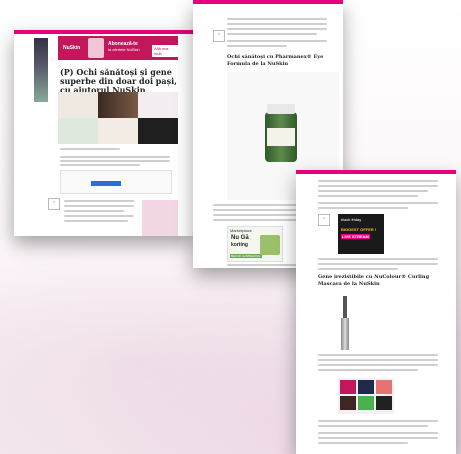 The image size is (461, 454). Describe the element at coordinates (96, 48) in the screenshot. I see `banner-image` at that location.